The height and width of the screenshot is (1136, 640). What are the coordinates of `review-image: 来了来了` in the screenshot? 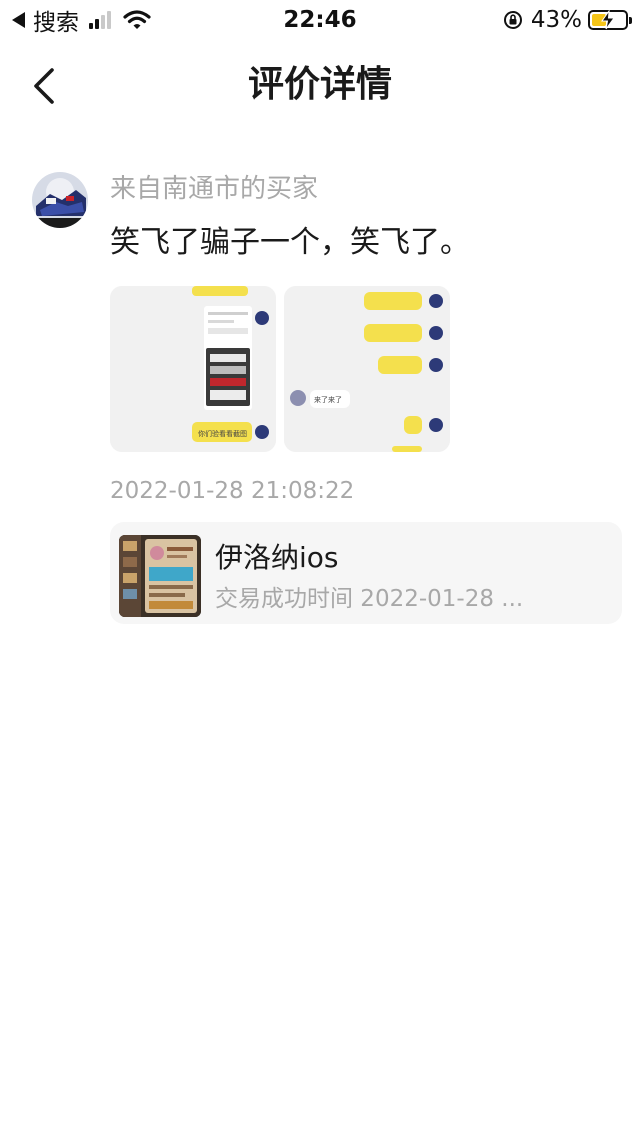 It's located at (367, 369).